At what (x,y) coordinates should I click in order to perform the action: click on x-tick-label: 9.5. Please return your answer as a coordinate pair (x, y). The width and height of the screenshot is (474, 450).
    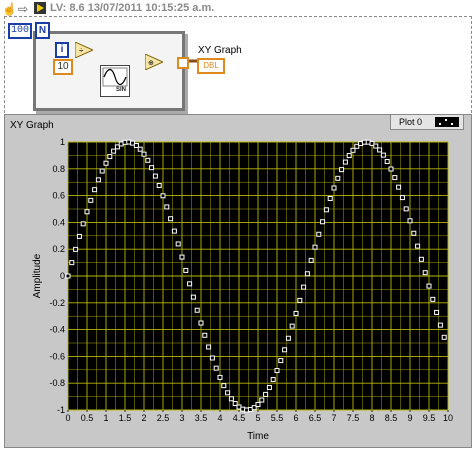
    Looking at the image, I should click on (429, 418).